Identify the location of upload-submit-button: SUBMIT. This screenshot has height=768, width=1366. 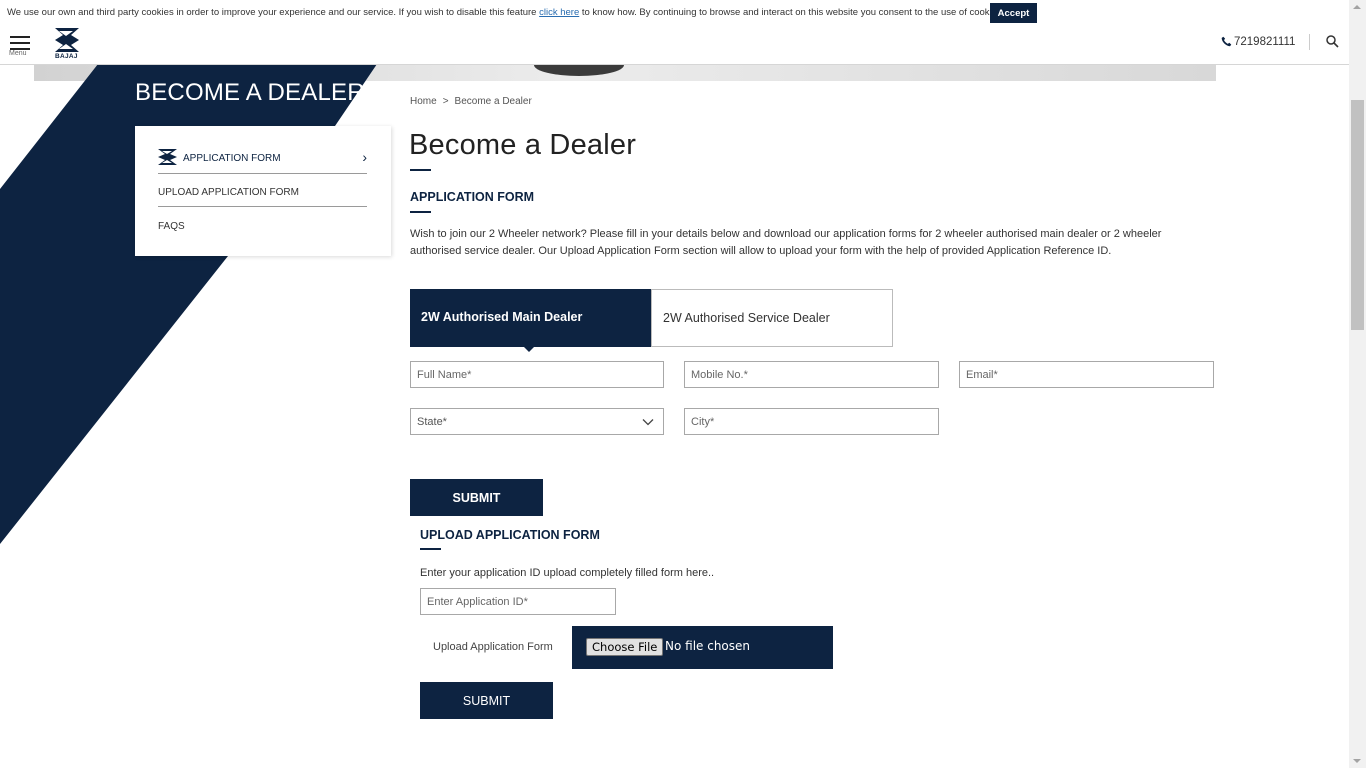
(486, 700).